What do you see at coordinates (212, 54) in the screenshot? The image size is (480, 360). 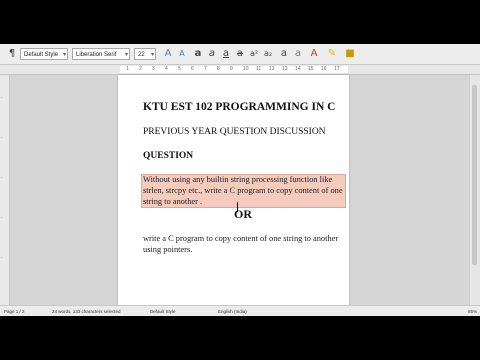 I see `italic-icon: a` at bounding box center [212, 54].